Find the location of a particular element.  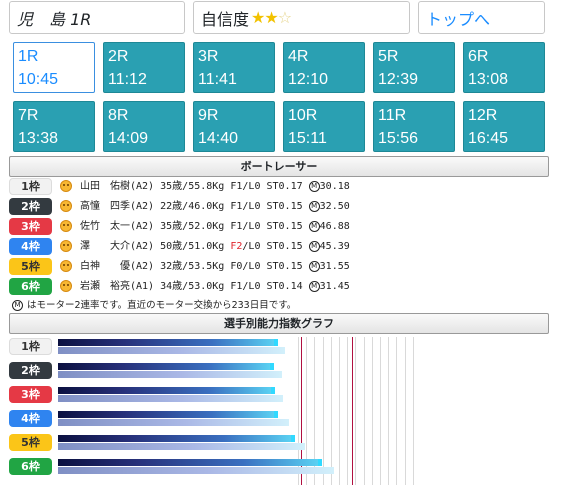

race-button-6: 6R 13:08 is located at coordinates (504, 67).